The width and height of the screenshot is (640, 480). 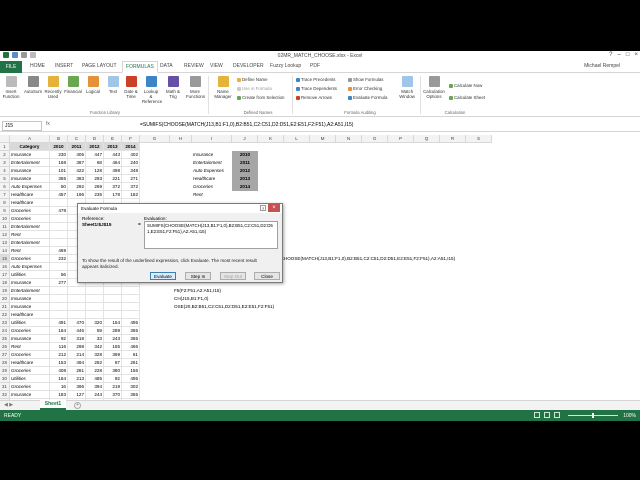 I want to click on value-cell: 372, so click(x=131, y=187).